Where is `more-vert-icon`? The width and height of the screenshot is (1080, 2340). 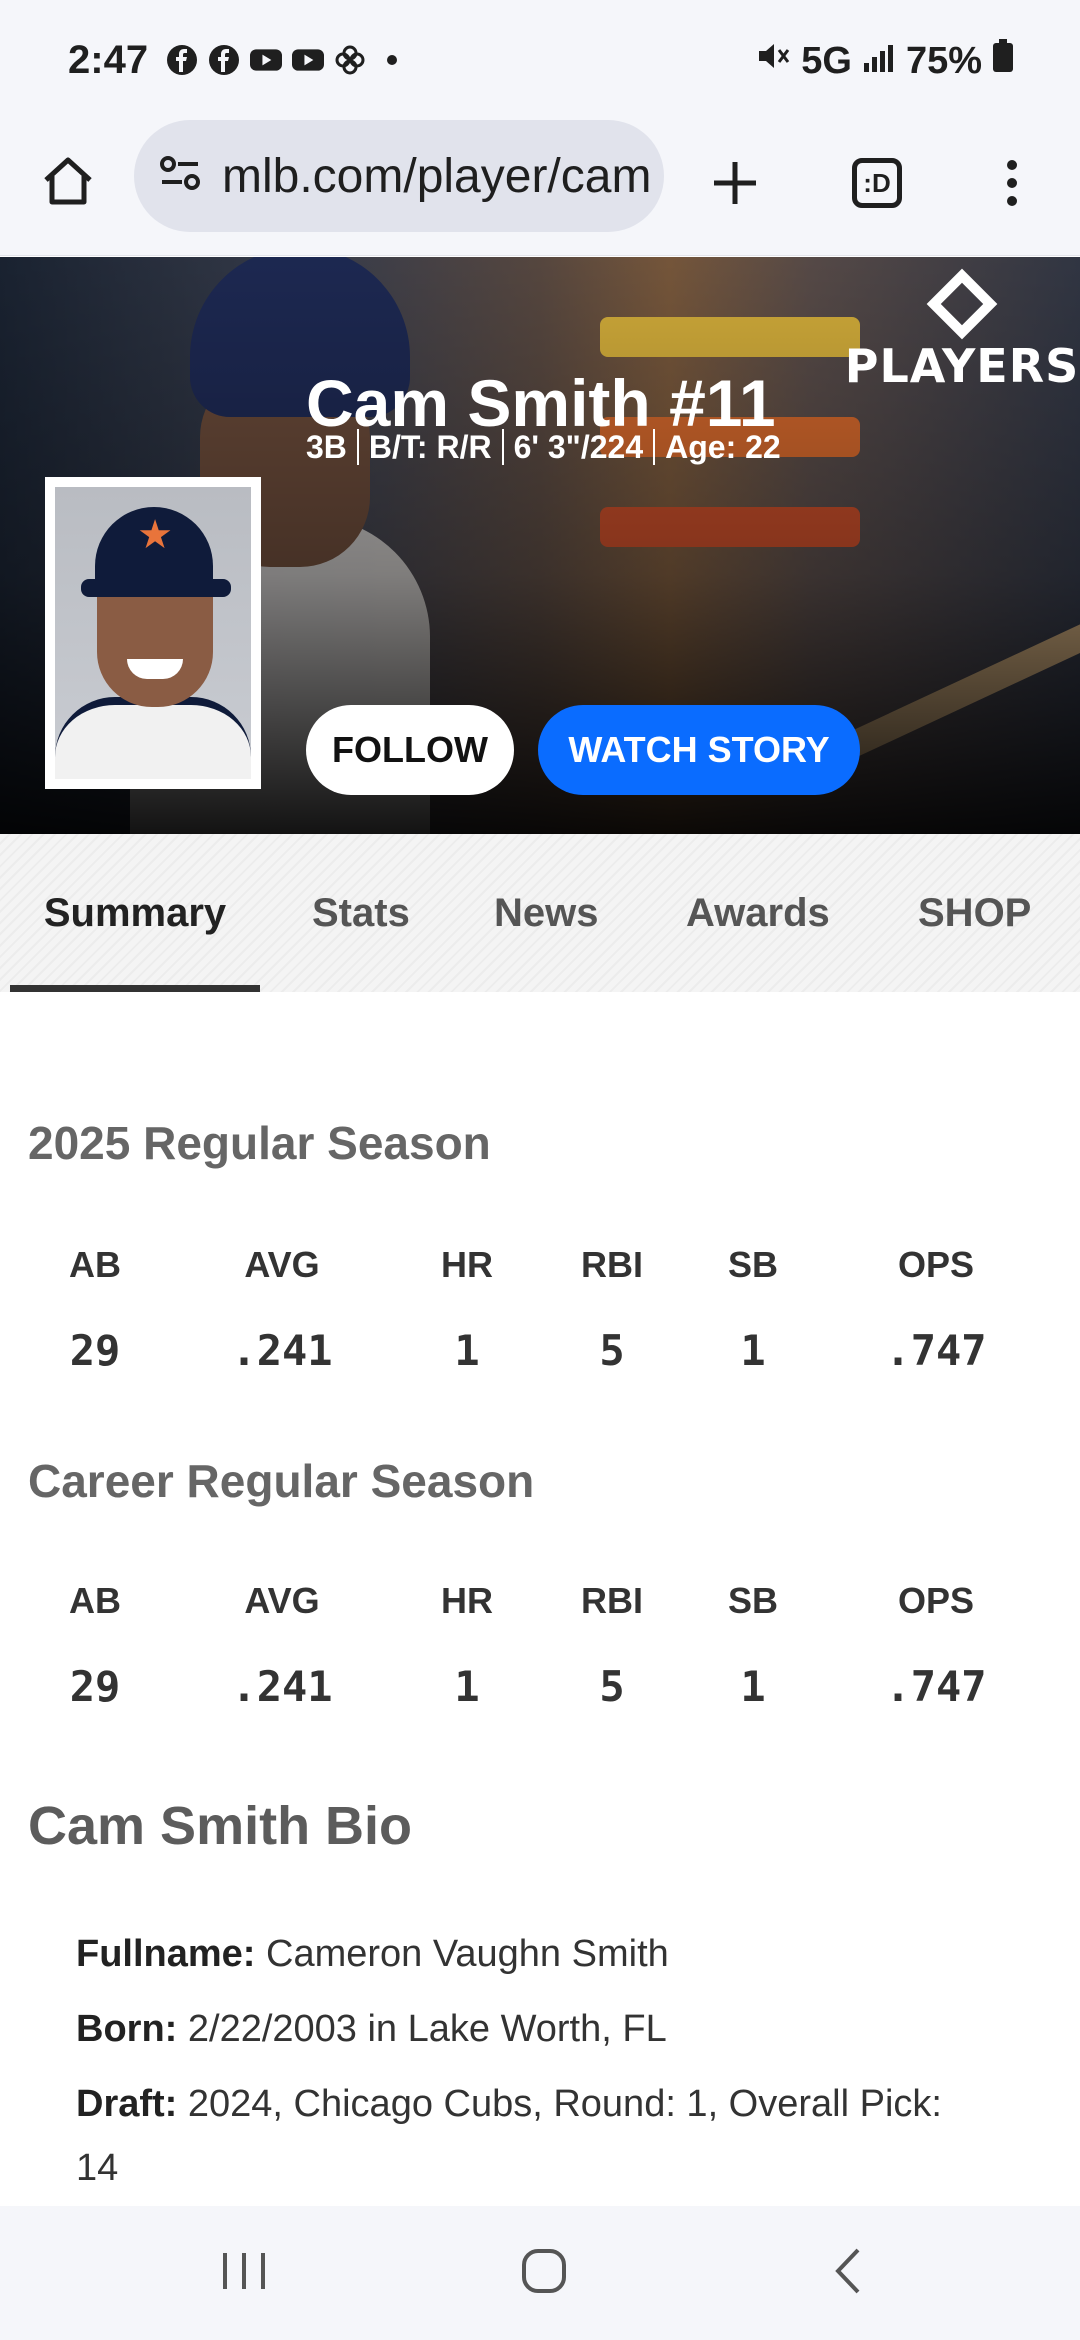 more-vert-icon is located at coordinates (1012, 183).